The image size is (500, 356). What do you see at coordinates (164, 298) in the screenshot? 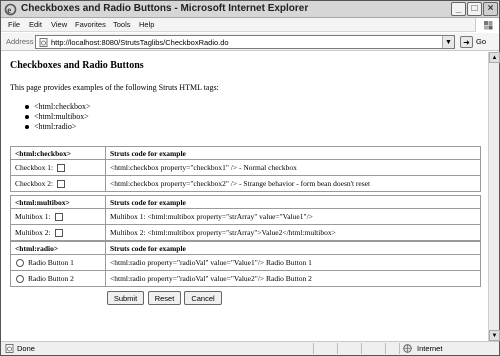
I see `reset-button: Reset` at bounding box center [164, 298].